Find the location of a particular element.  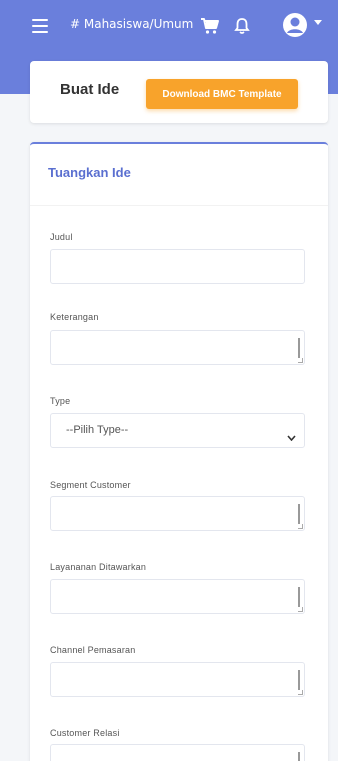

form-header: Tuangkan Ide is located at coordinates (179, 175).